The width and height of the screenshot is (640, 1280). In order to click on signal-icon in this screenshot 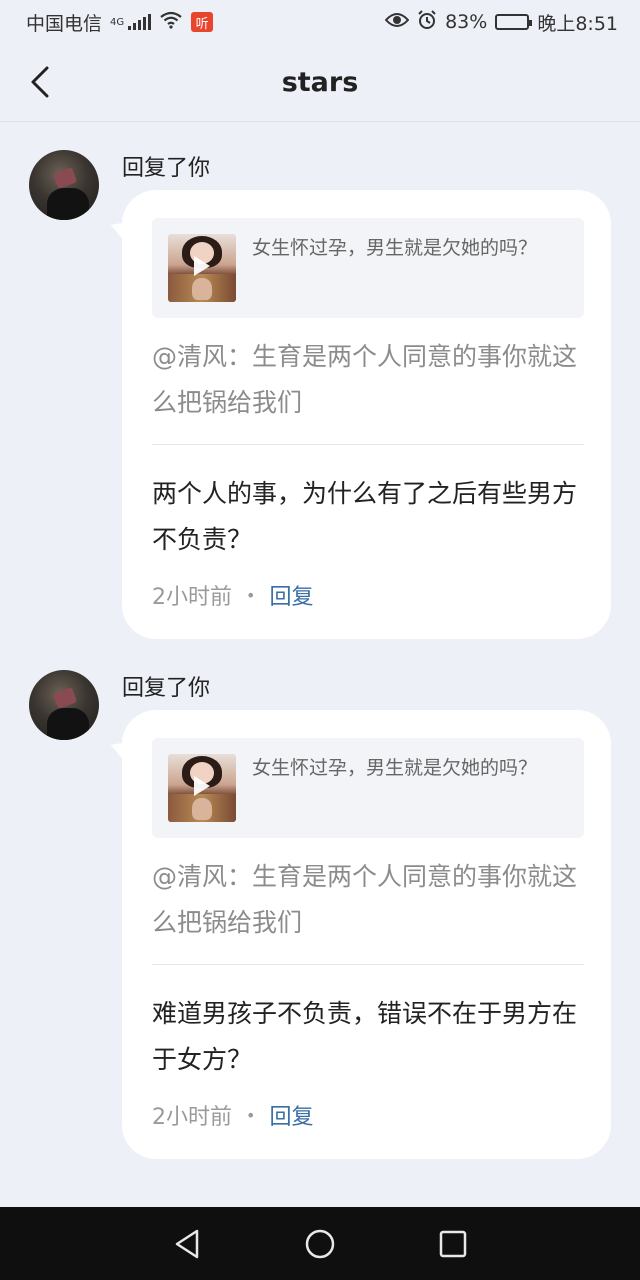, I will do `click(140, 22)`.